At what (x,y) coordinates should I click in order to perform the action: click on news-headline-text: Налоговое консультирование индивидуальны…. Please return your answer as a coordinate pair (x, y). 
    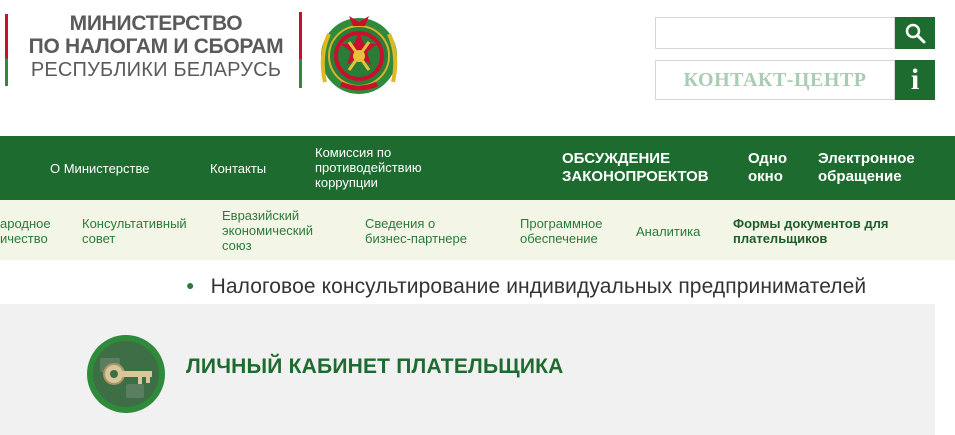
    Looking at the image, I should click on (538, 286).